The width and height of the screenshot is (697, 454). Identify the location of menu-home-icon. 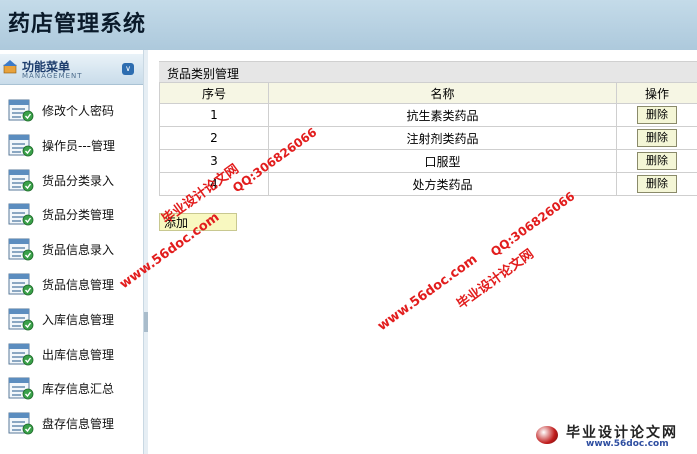
(10, 67).